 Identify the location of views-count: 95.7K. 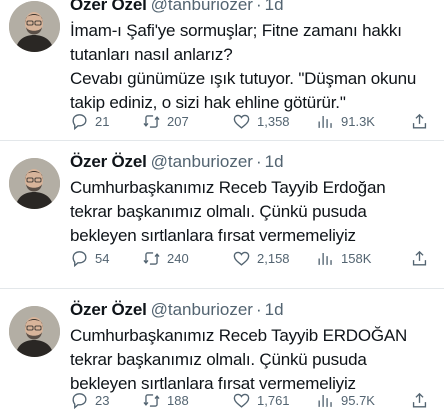
(358, 400).